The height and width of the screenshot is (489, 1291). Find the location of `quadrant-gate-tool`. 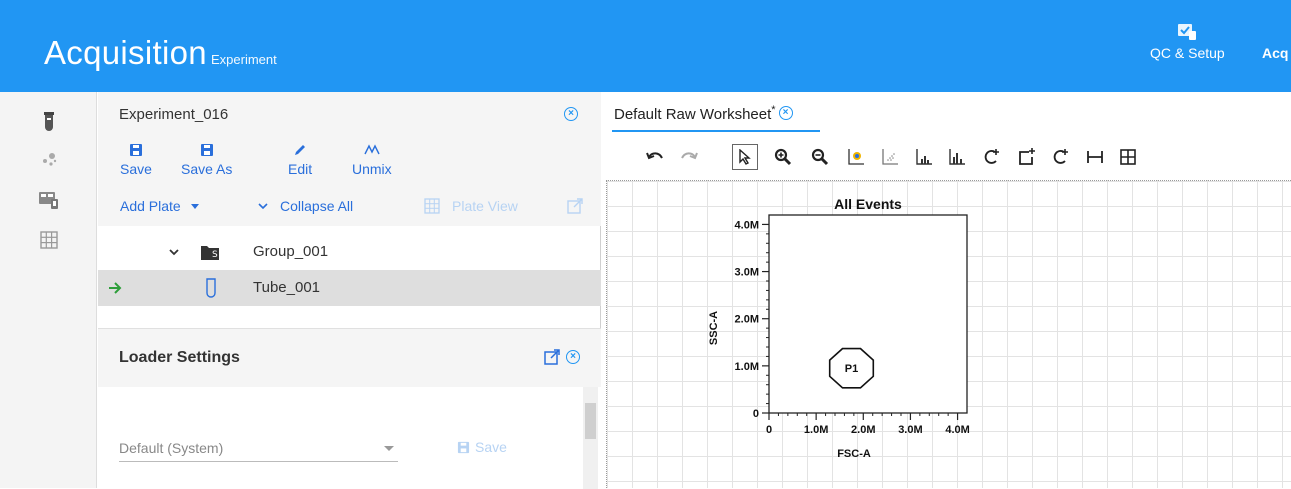

quadrant-gate-tool is located at coordinates (1128, 157).